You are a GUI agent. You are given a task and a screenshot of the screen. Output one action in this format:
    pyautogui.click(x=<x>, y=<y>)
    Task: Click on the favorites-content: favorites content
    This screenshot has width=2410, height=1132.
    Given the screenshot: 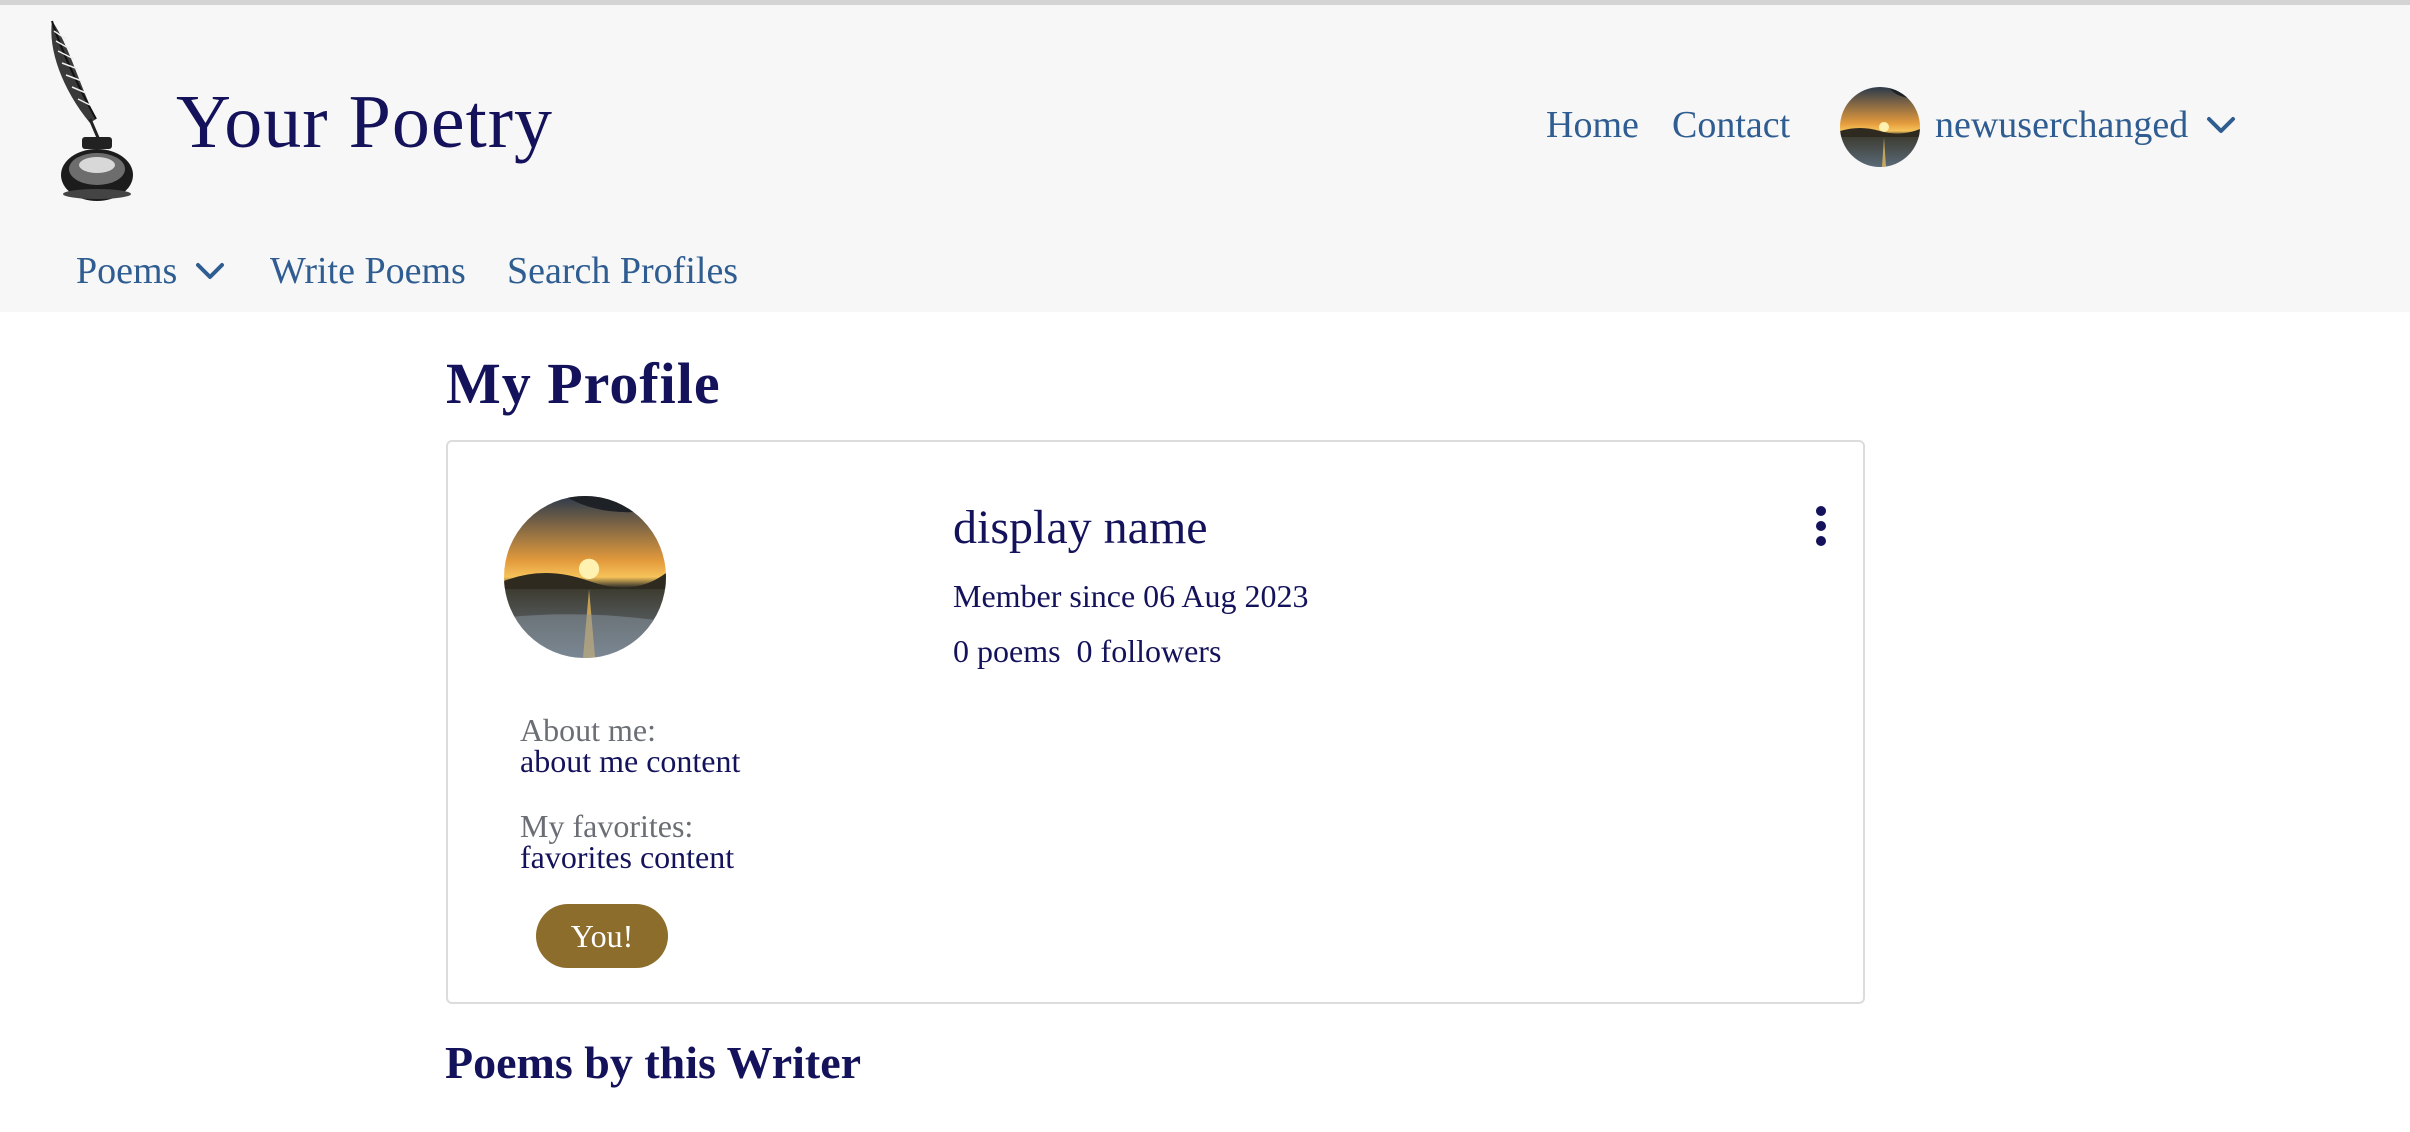 What is the action you would take?
    pyautogui.click(x=627, y=857)
    